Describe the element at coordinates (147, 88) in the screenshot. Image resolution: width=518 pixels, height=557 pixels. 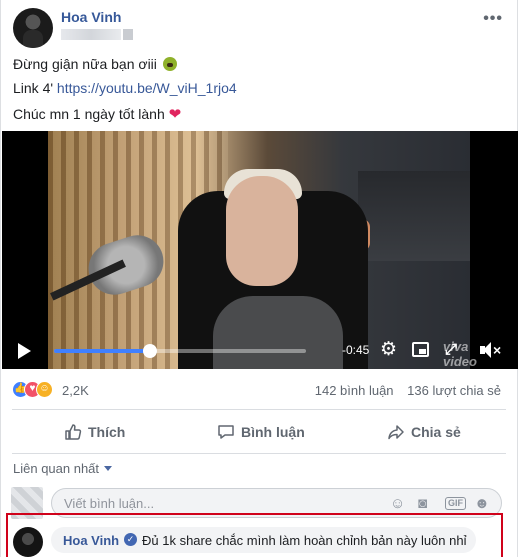
I see `youtube-link: https://youtu.be/W_viH_1rjo4` at that location.